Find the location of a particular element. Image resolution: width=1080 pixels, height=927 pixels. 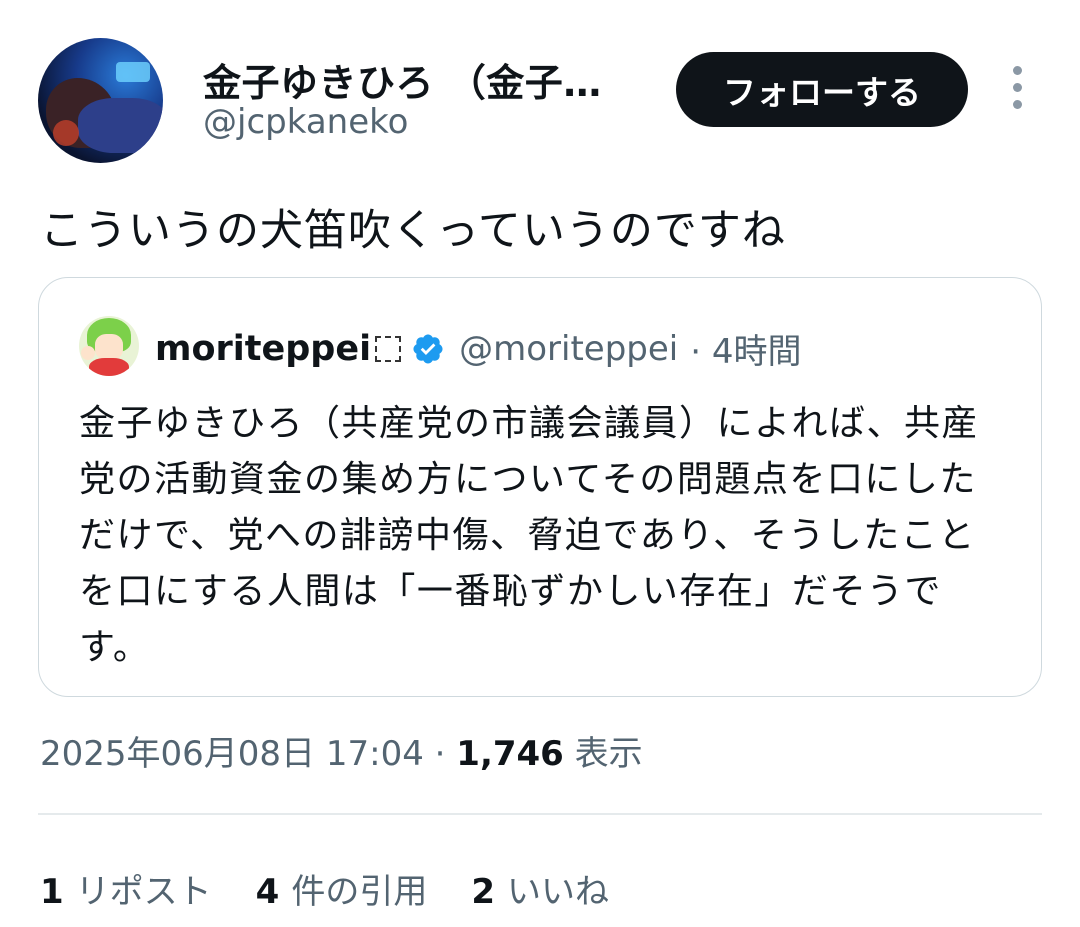

reposts-label: リポスト is located at coordinates (143, 892).